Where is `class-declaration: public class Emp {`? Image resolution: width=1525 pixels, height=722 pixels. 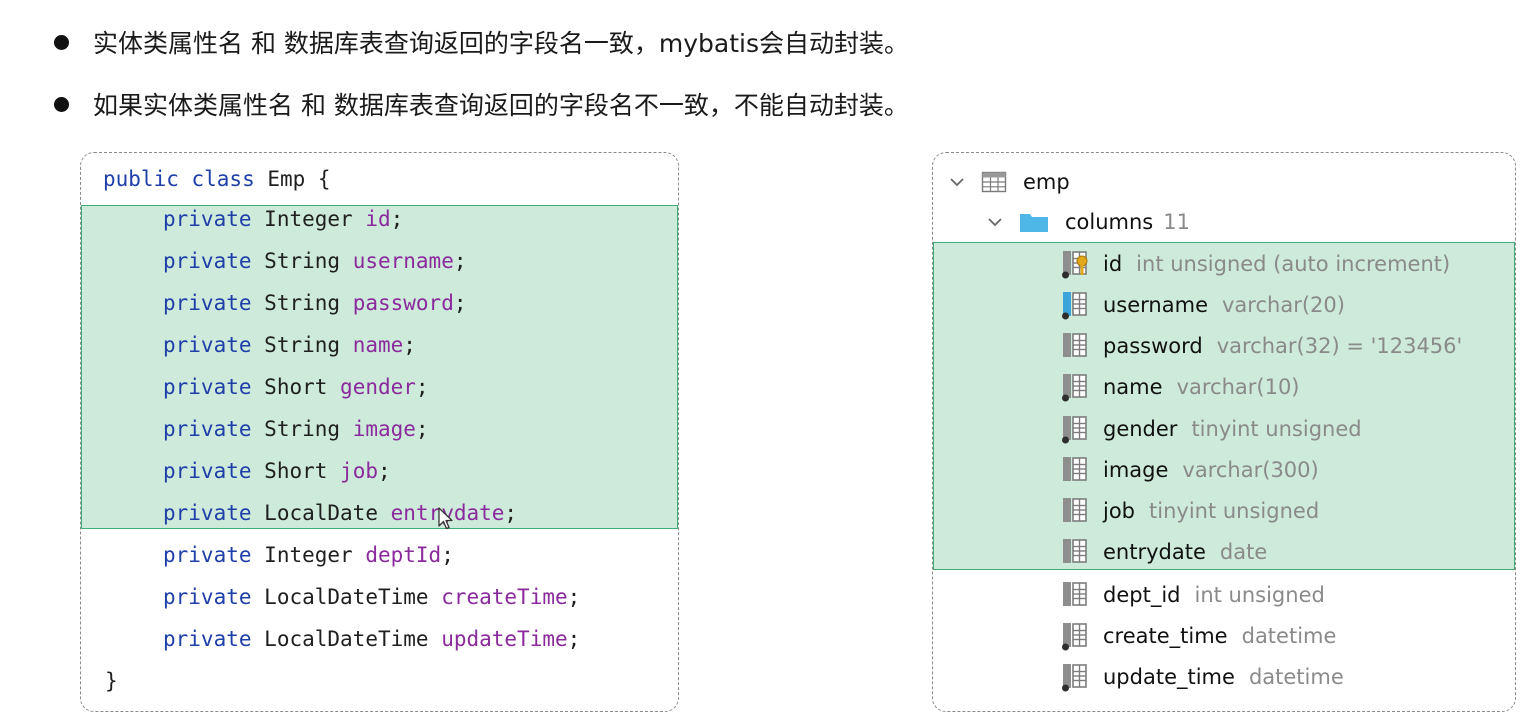 class-declaration: public class Emp { is located at coordinates (217, 179).